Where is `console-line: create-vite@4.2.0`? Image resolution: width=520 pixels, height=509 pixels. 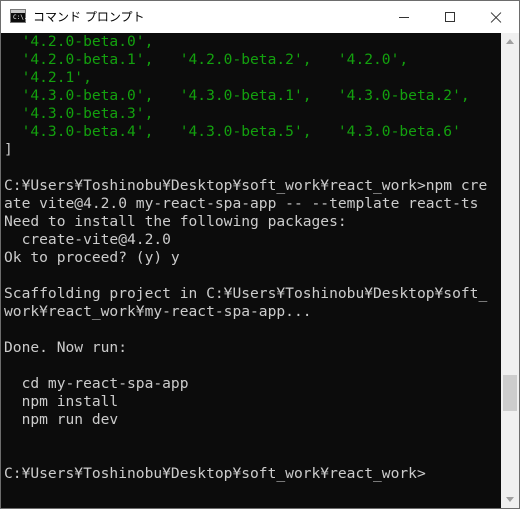 console-line: create-vite@4.2.0 is located at coordinates (87, 239).